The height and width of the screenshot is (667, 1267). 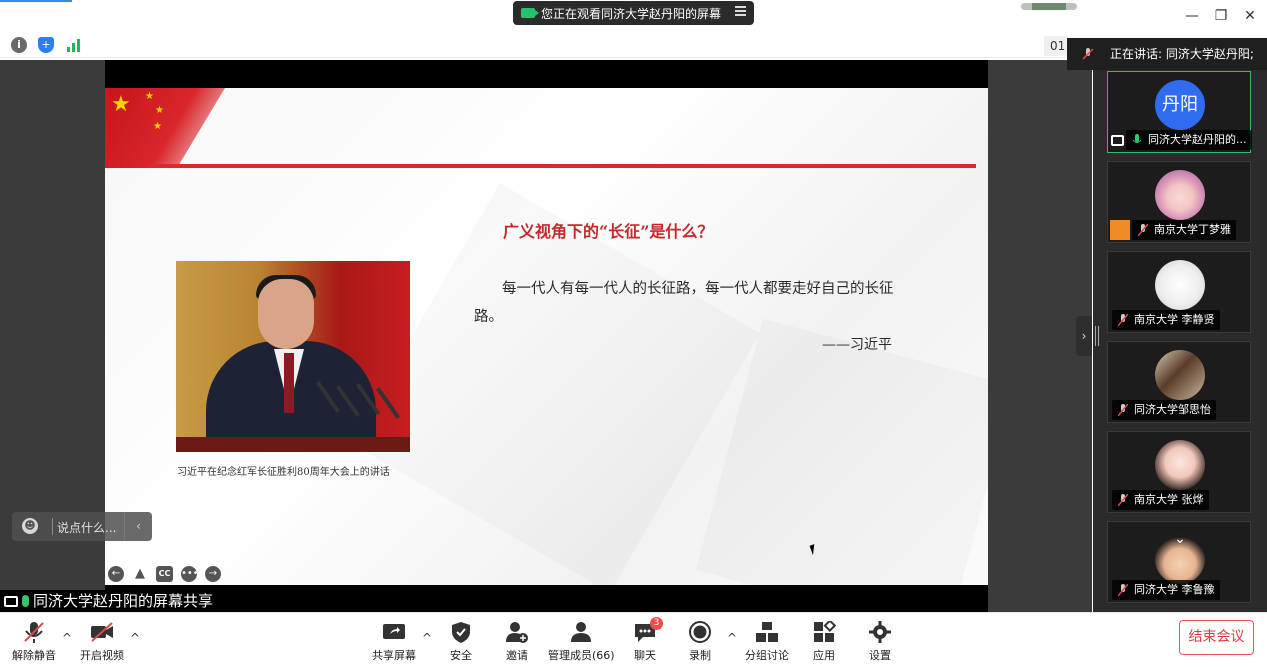 What do you see at coordinates (561, 166) in the screenshot?
I see `slide-divider` at bounding box center [561, 166].